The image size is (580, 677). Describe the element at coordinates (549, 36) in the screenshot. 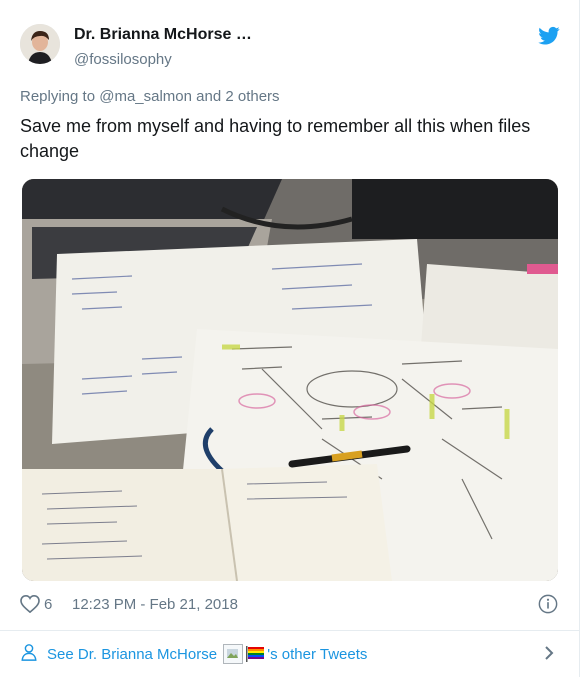

I see `twitter-bird-icon` at that location.